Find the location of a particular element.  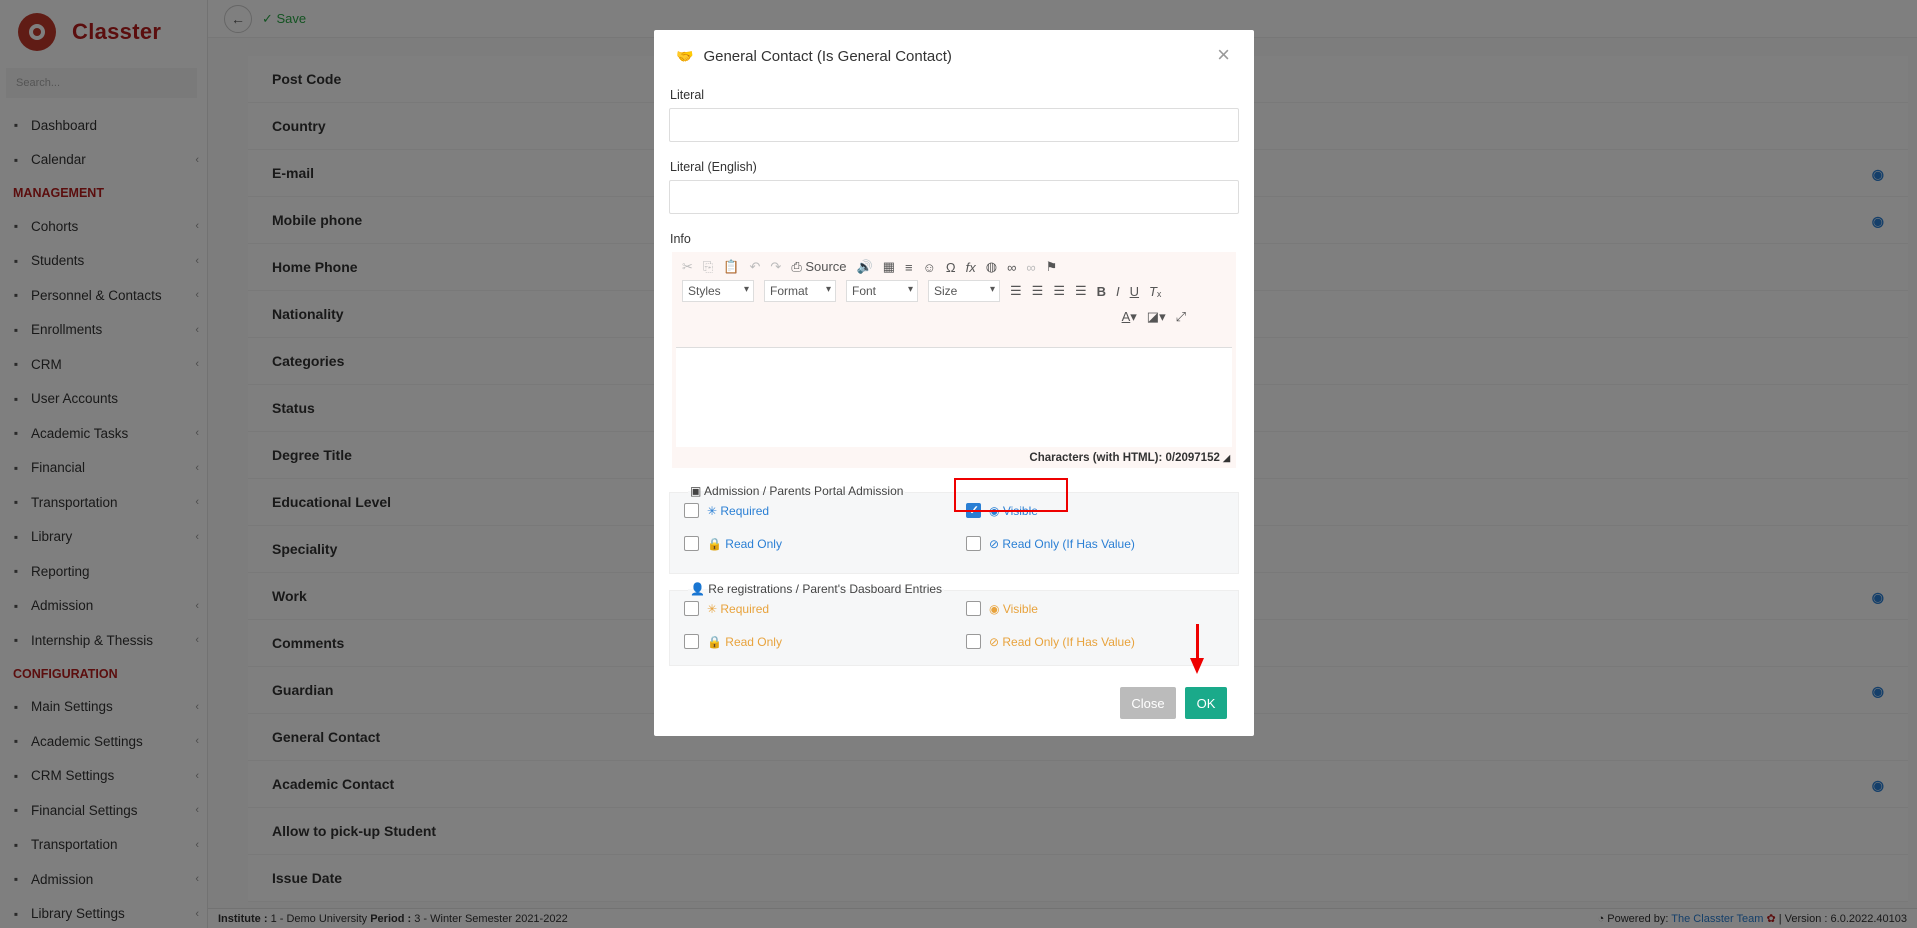

formula-icon: fx is located at coordinates (971, 267).